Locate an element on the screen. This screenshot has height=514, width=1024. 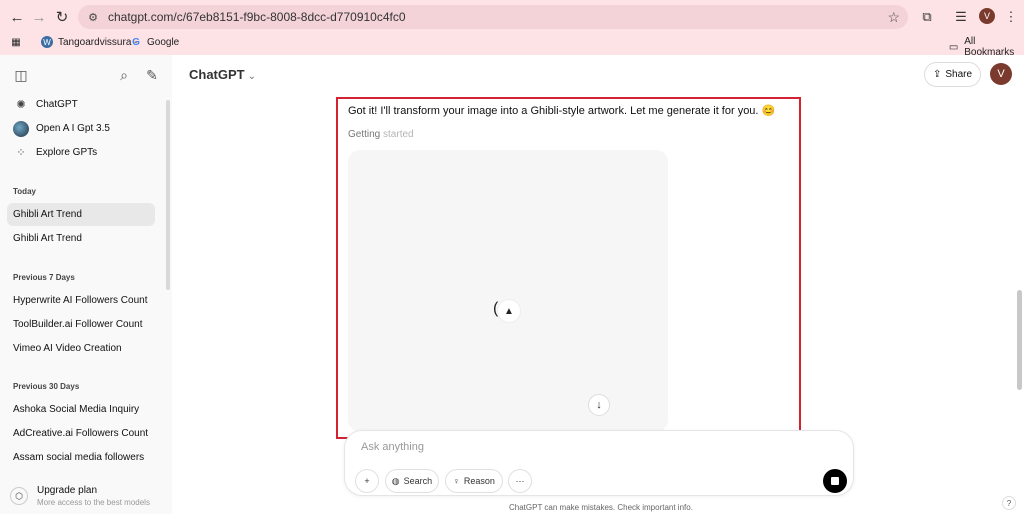
stop-generating-button is located at coordinates (835, 481).